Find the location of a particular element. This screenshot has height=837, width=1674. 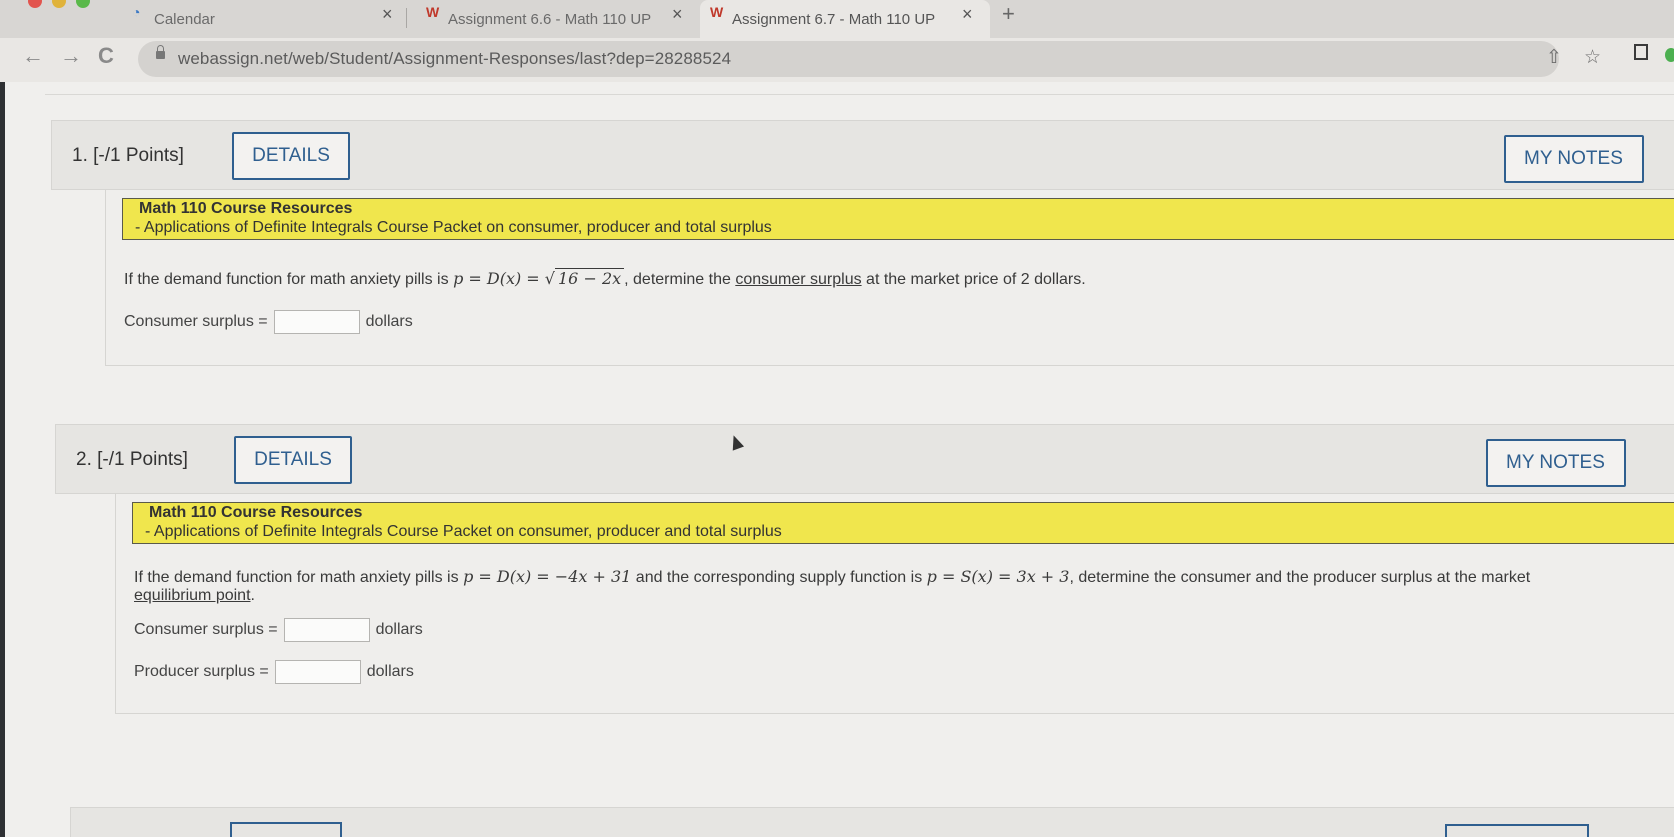

tab-assignment-6-7: W Assignment 6.7 - Math 110 UP × is located at coordinates (845, 19).